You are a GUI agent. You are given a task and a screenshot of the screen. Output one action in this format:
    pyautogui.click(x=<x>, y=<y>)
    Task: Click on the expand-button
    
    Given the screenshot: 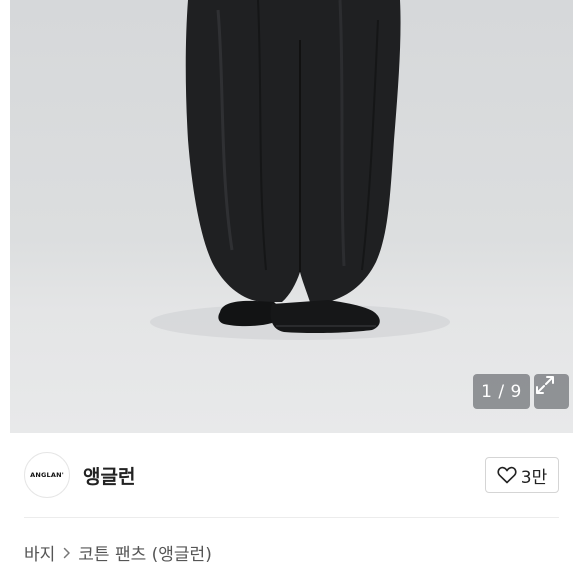 What is the action you would take?
    pyautogui.click(x=551, y=391)
    